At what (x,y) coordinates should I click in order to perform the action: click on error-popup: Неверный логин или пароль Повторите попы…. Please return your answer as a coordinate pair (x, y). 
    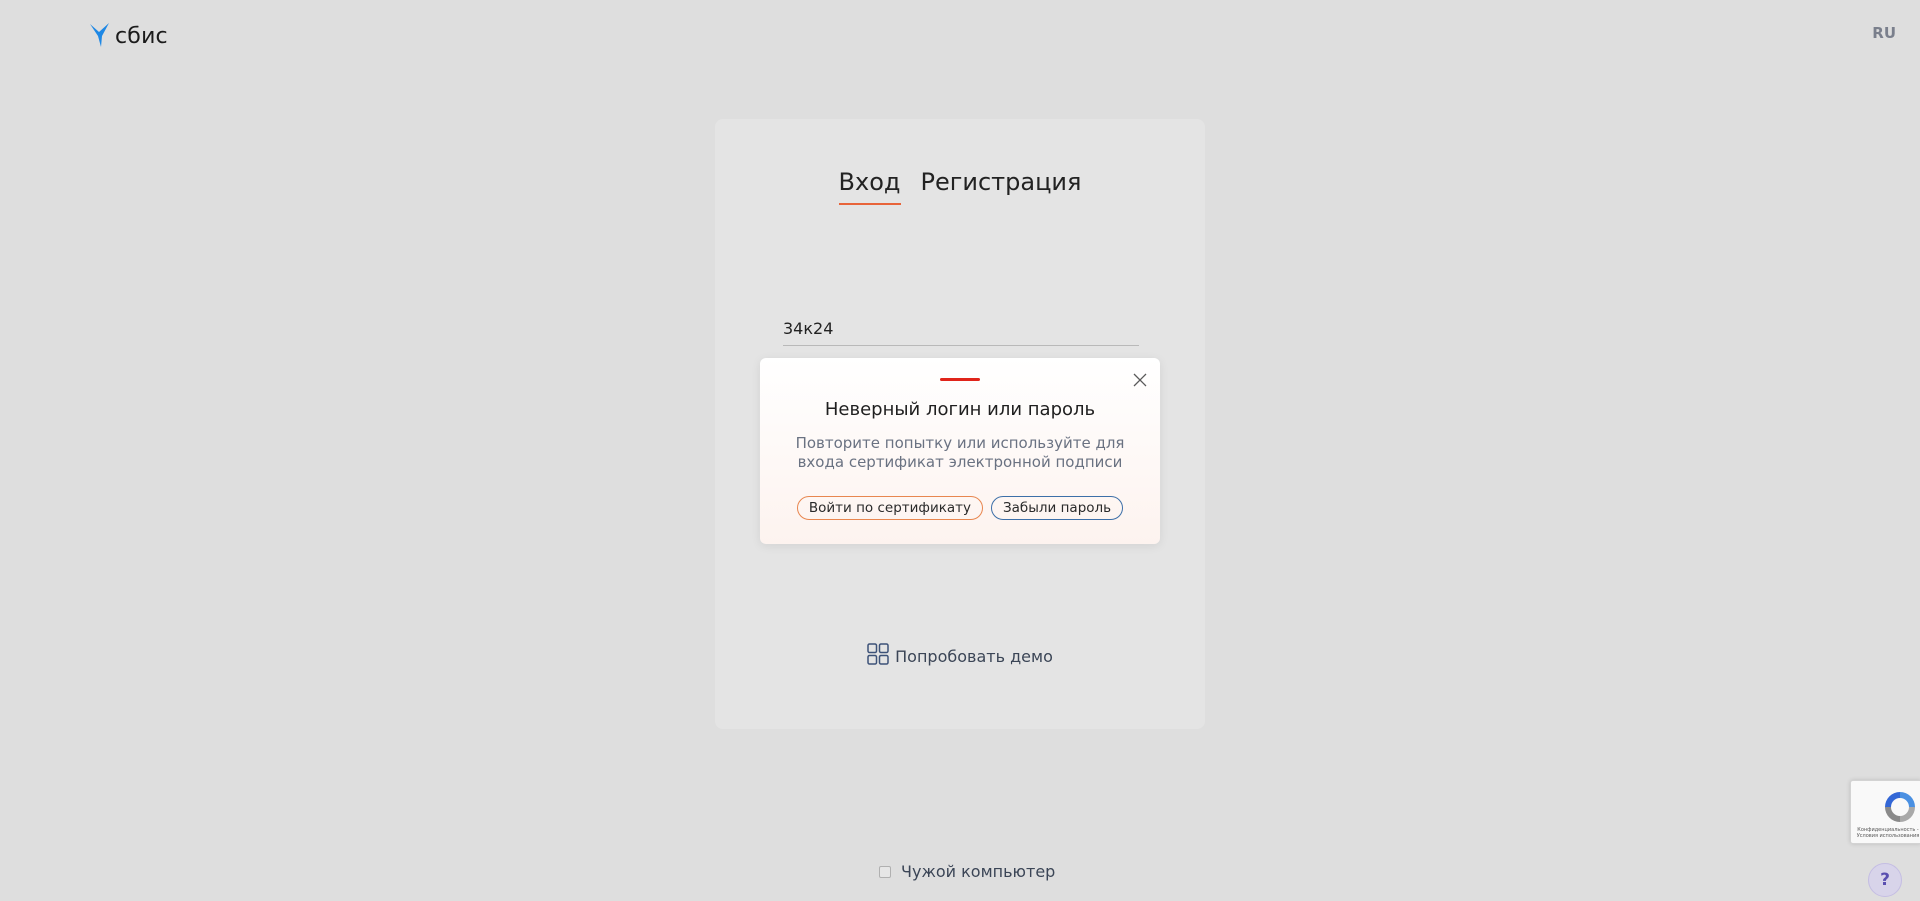
    Looking at the image, I should click on (960, 451).